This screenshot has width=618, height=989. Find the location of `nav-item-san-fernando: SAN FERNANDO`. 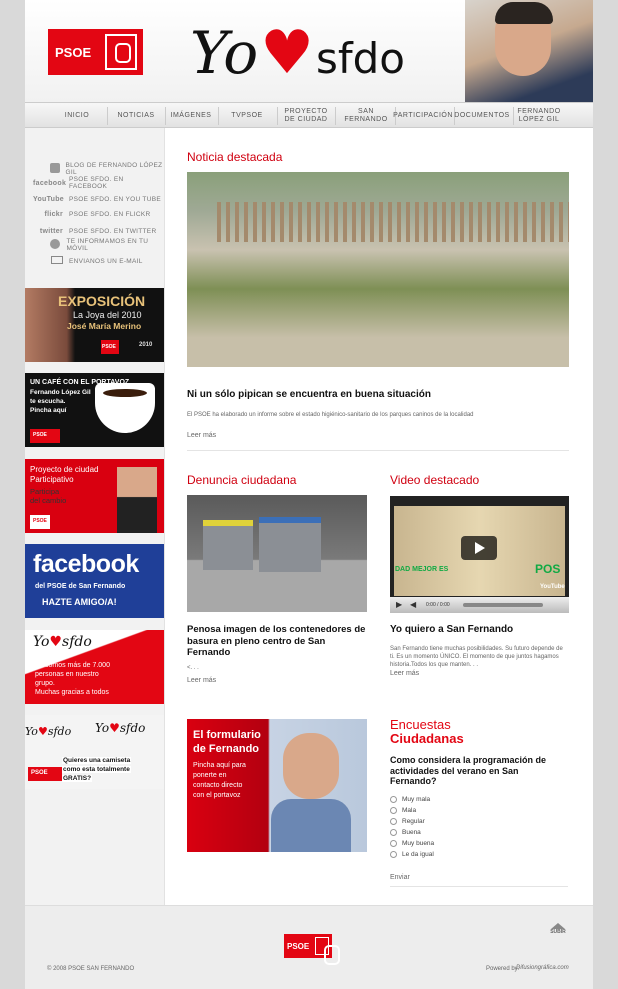

nav-item-san-fernando: SAN FERNANDO is located at coordinates (366, 116).